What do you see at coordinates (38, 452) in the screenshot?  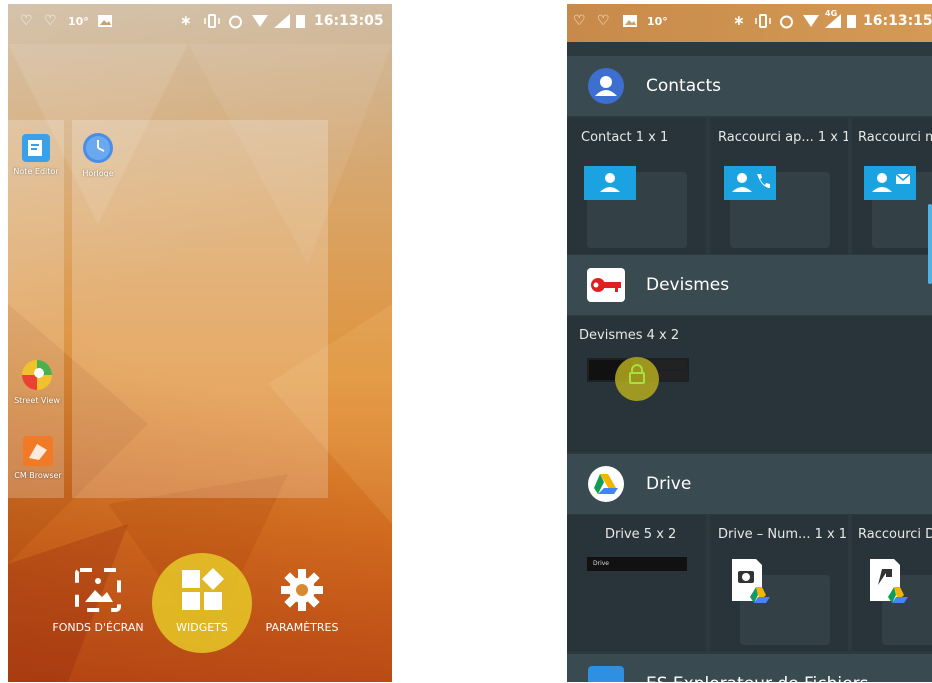 I see `cm-browser-icon` at bounding box center [38, 452].